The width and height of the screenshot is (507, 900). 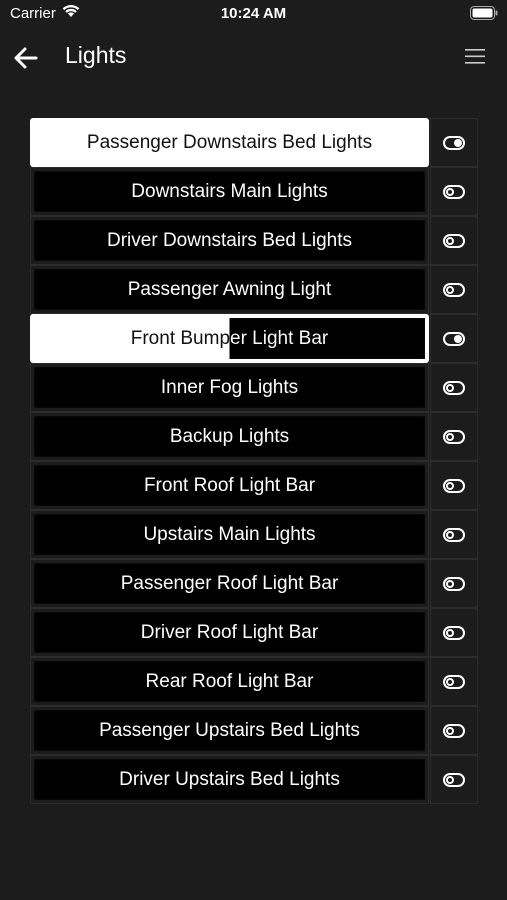 I want to click on light-label: Front Roof Light Bar, so click(x=229, y=485).